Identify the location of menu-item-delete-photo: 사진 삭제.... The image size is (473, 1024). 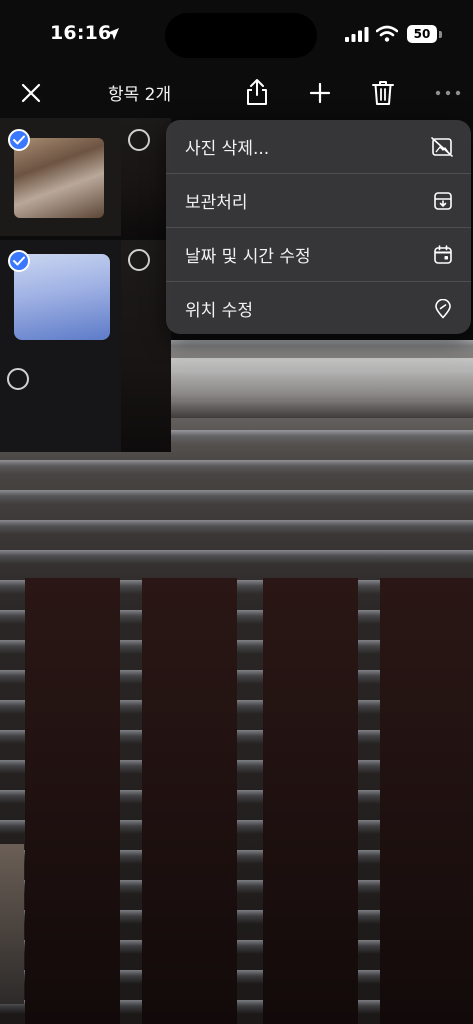
(318, 146).